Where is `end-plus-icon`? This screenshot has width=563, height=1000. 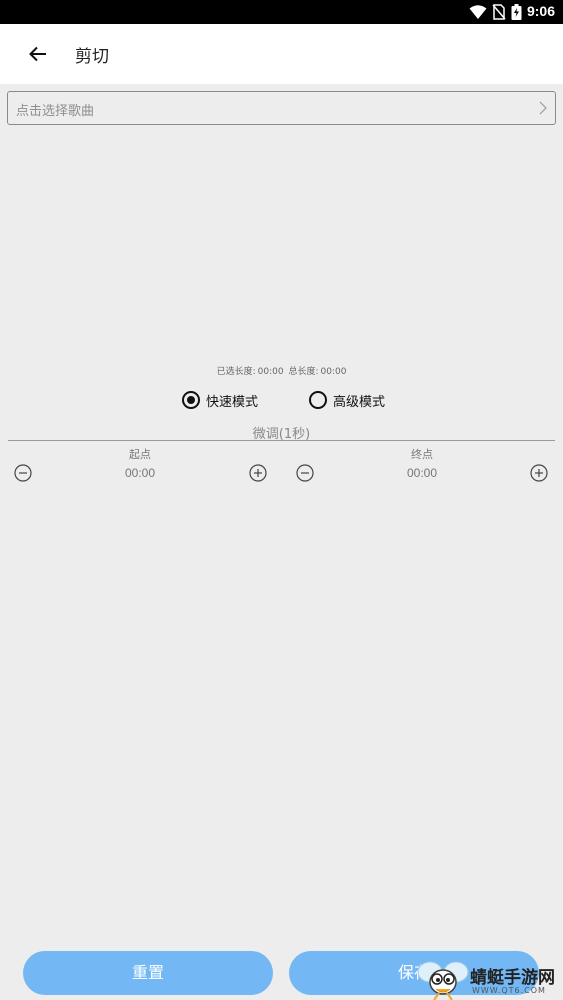
end-plus-icon is located at coordinates (539, 473).